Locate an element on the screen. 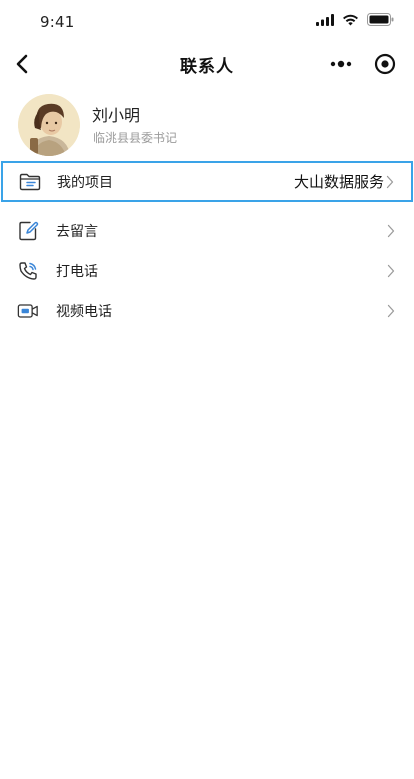 This screenshot has height=779, width=414. status-bar: 9:41 is located at coordinates (207, 21).